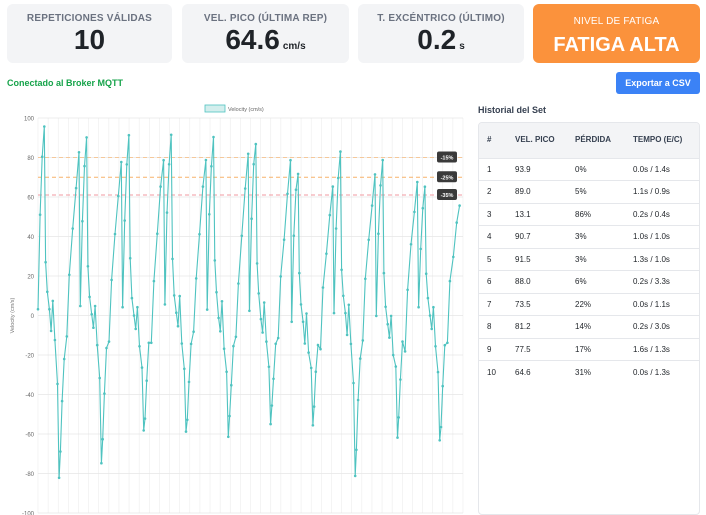 The height and width of the screenshot is (515, 706). I want to click on table-cell: 1.6s / 1.3s, so click(662, 349).